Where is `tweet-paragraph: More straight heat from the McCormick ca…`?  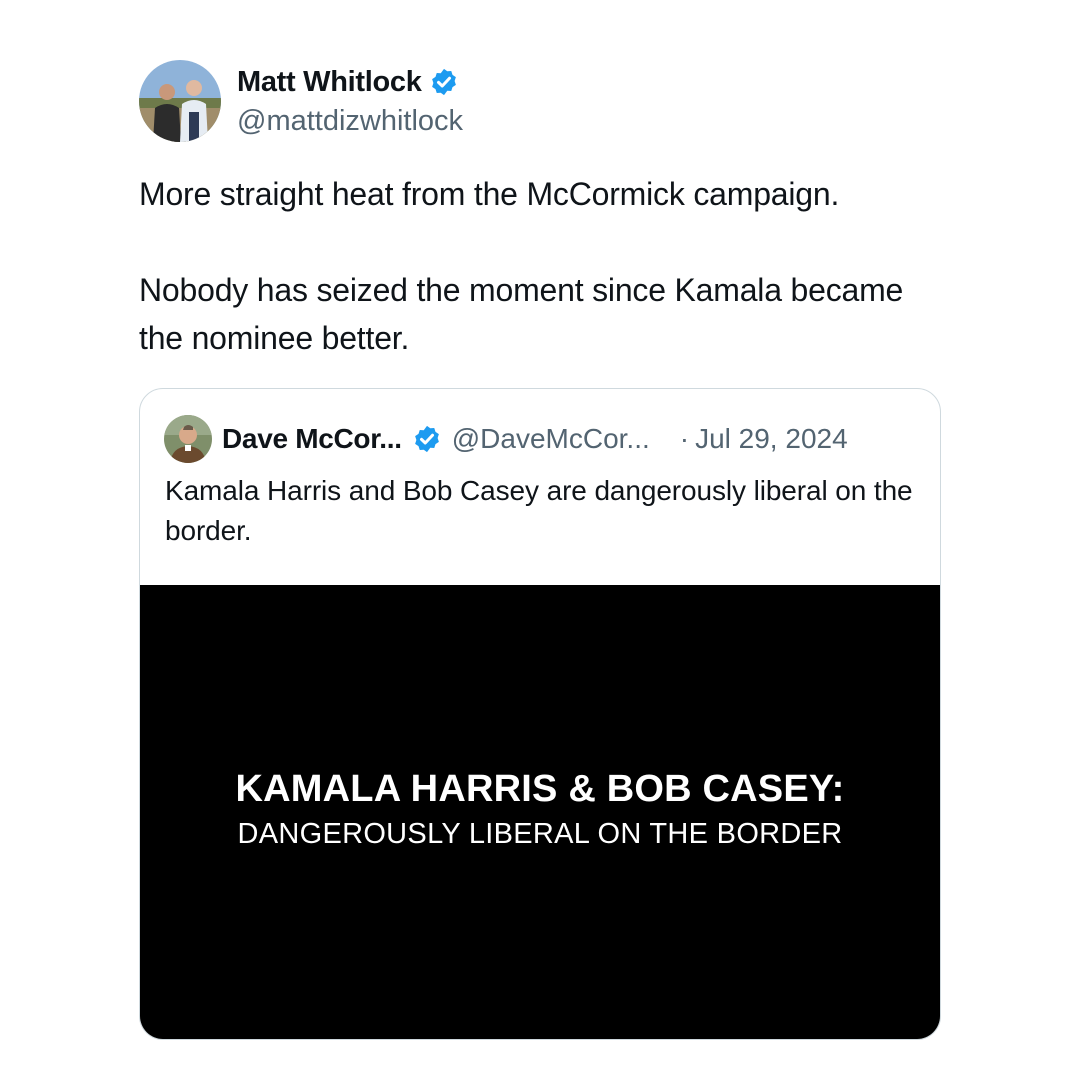
tweet-paragraph: More straight heat from the McCormick ca… is located at coordinates (489, 194).